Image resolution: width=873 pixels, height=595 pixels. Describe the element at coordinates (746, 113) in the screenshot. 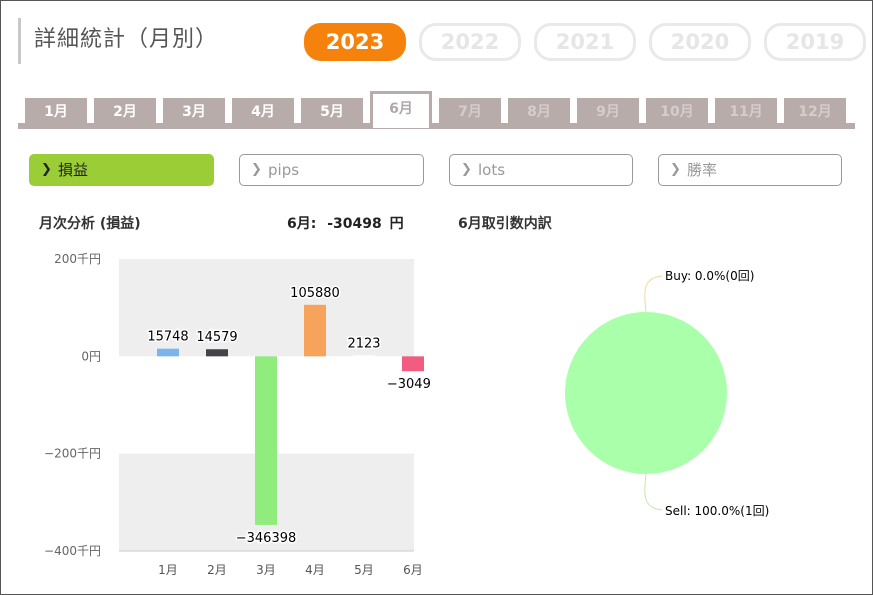

I see `month-tab-11: 11月` at that location.